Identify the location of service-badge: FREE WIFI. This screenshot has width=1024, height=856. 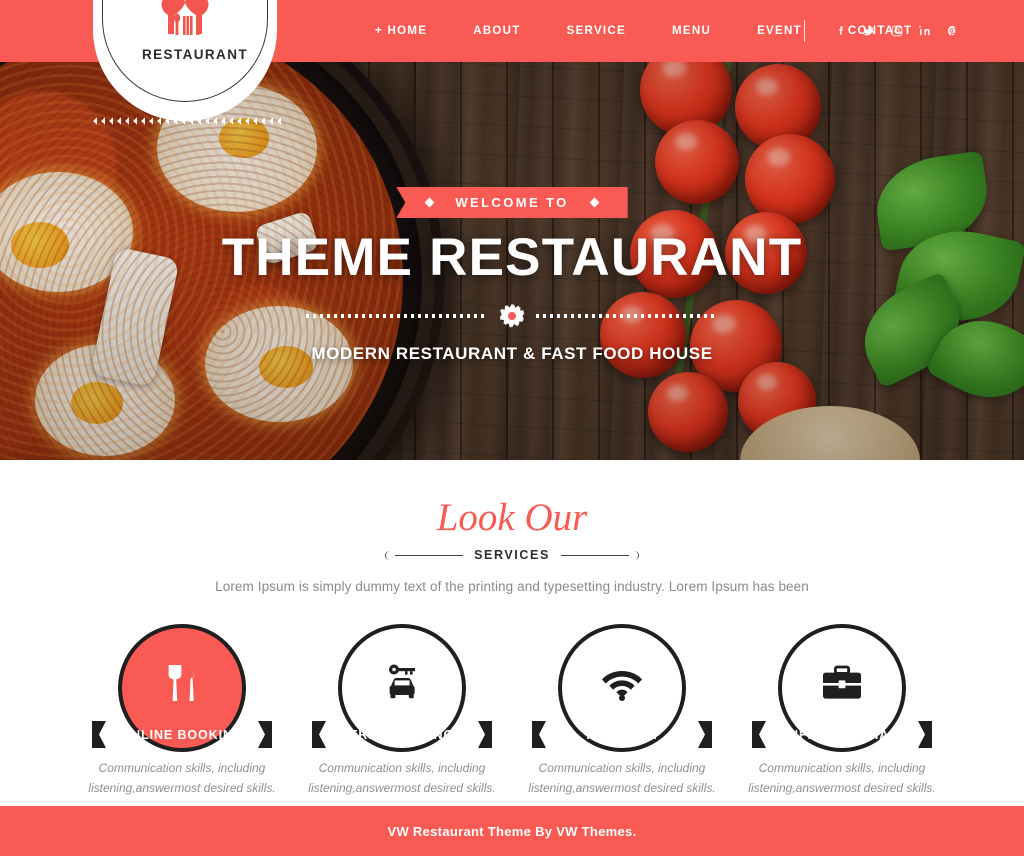
(622, 688).